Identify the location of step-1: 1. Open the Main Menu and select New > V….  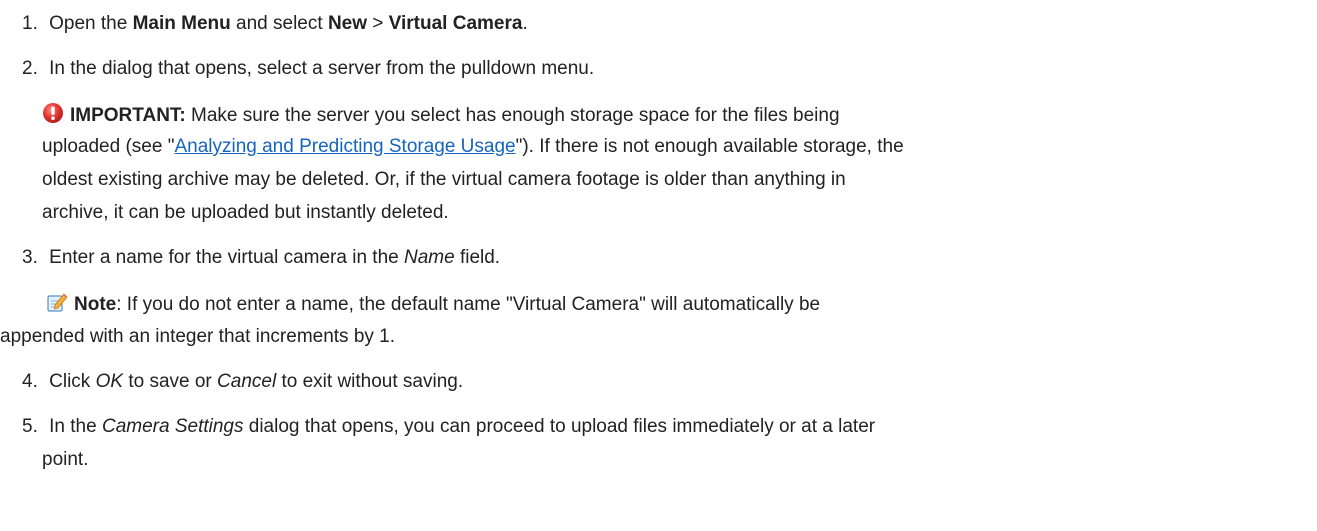
(275, 24).